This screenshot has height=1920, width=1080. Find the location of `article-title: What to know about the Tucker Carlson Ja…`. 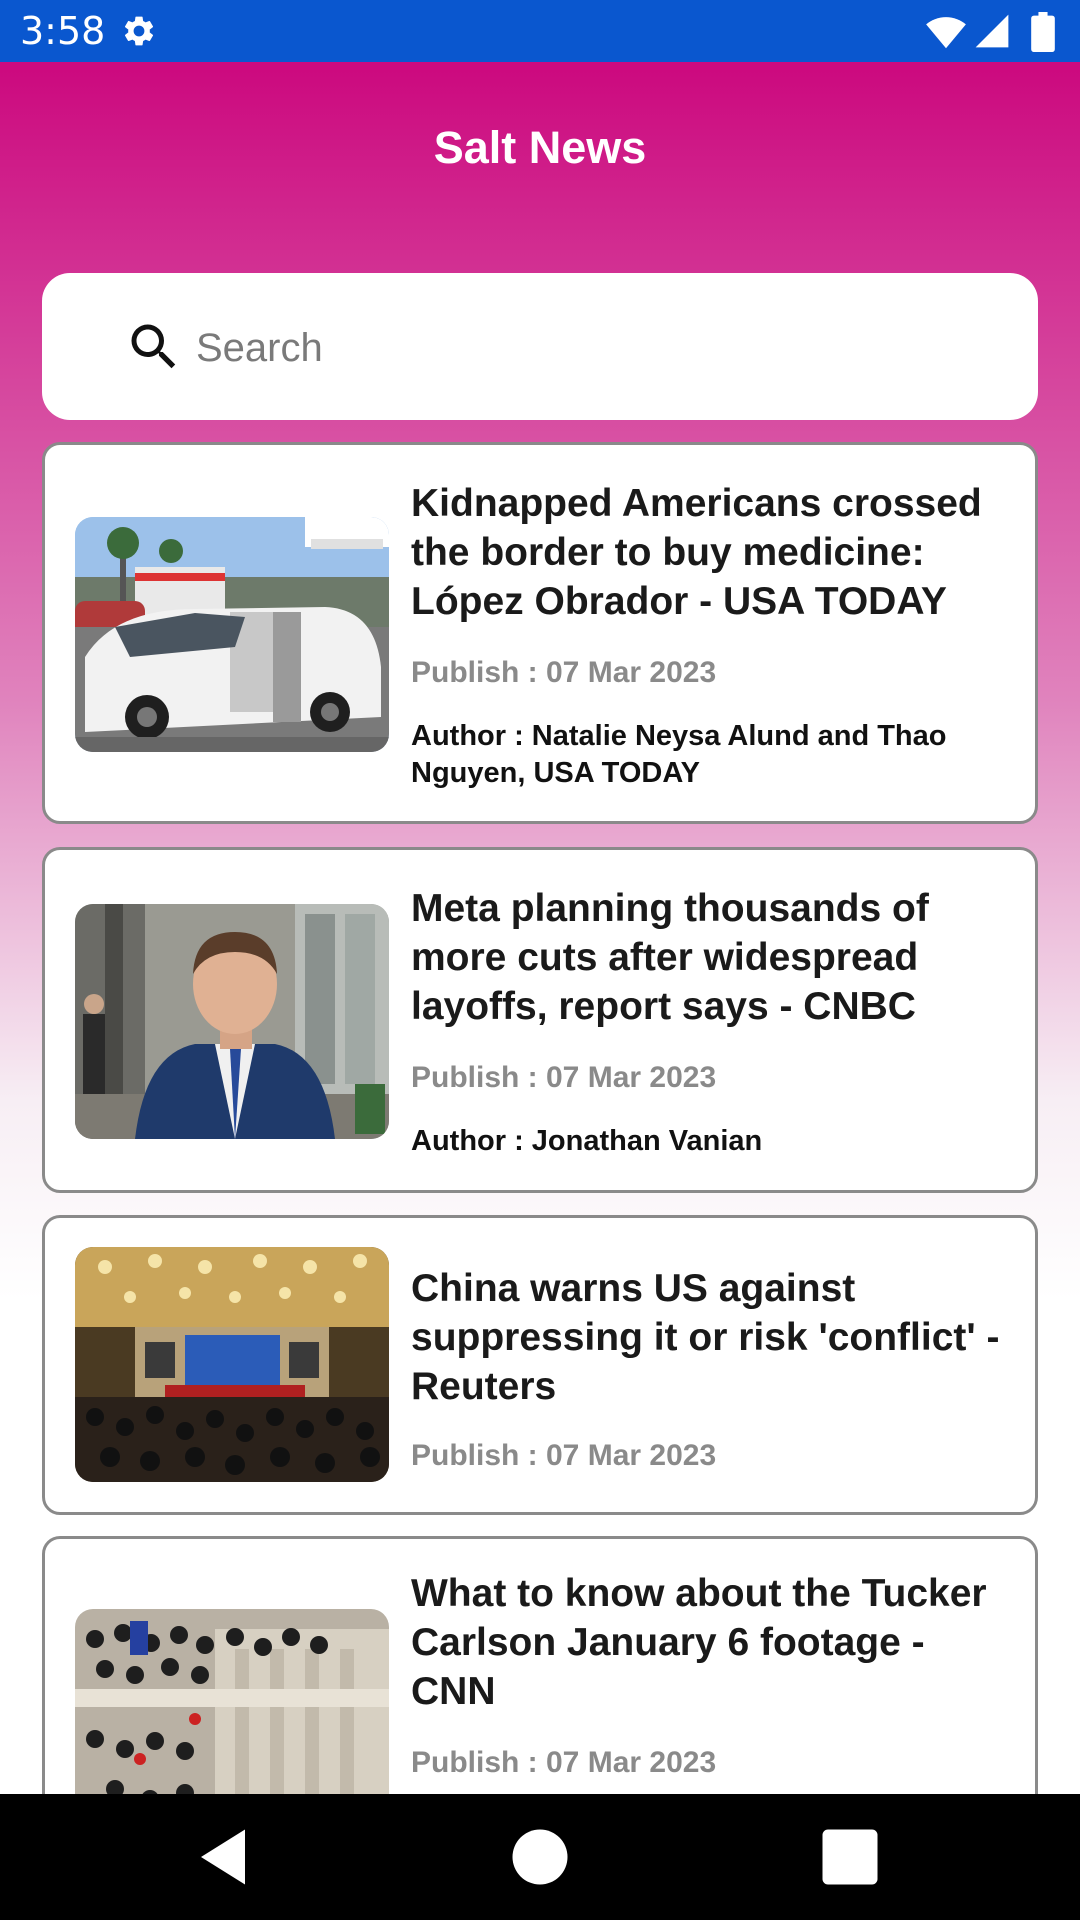

article-title: What to know about the Tucker Carlson Ja… is located at coordinates (711, 1642).